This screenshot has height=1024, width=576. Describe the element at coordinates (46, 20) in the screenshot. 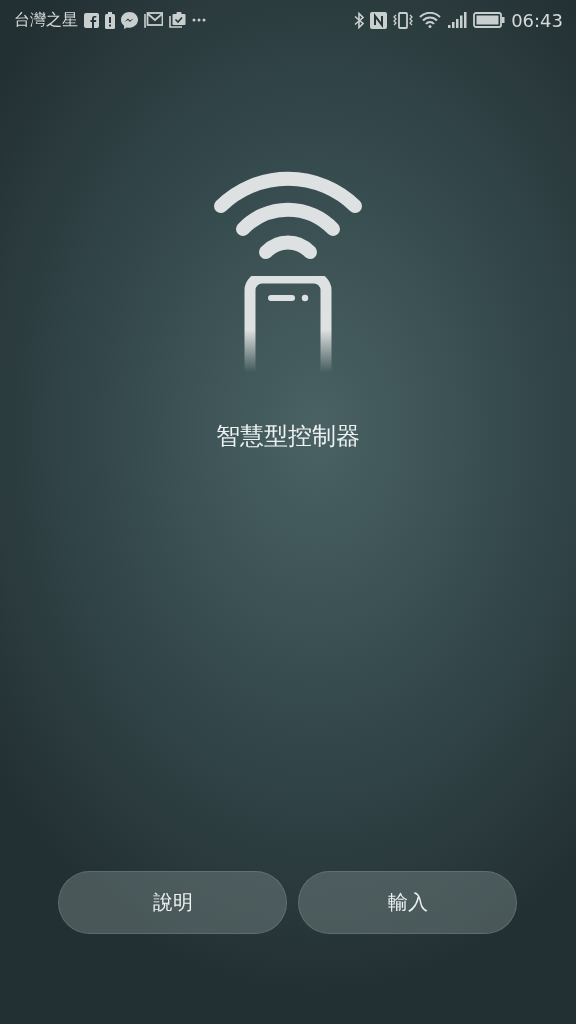

I see `carrier-name: 台灣之星` at that location.